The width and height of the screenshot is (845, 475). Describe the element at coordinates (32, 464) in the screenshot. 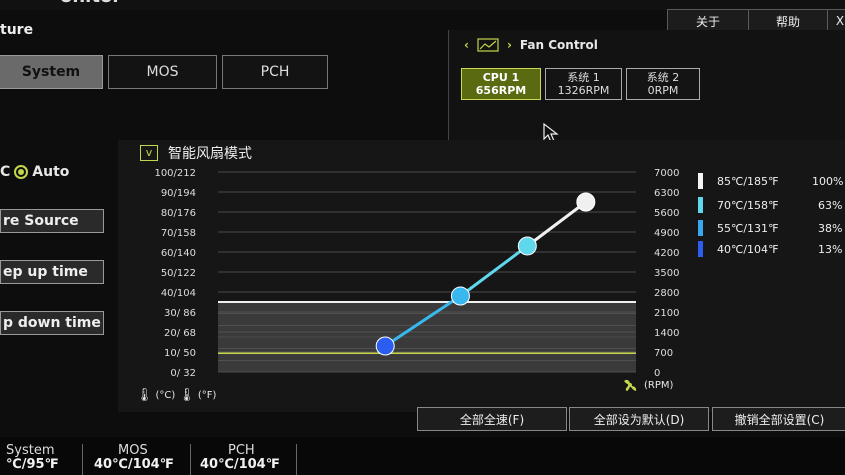

I see `temp-value: ℃/95℉` at that location.